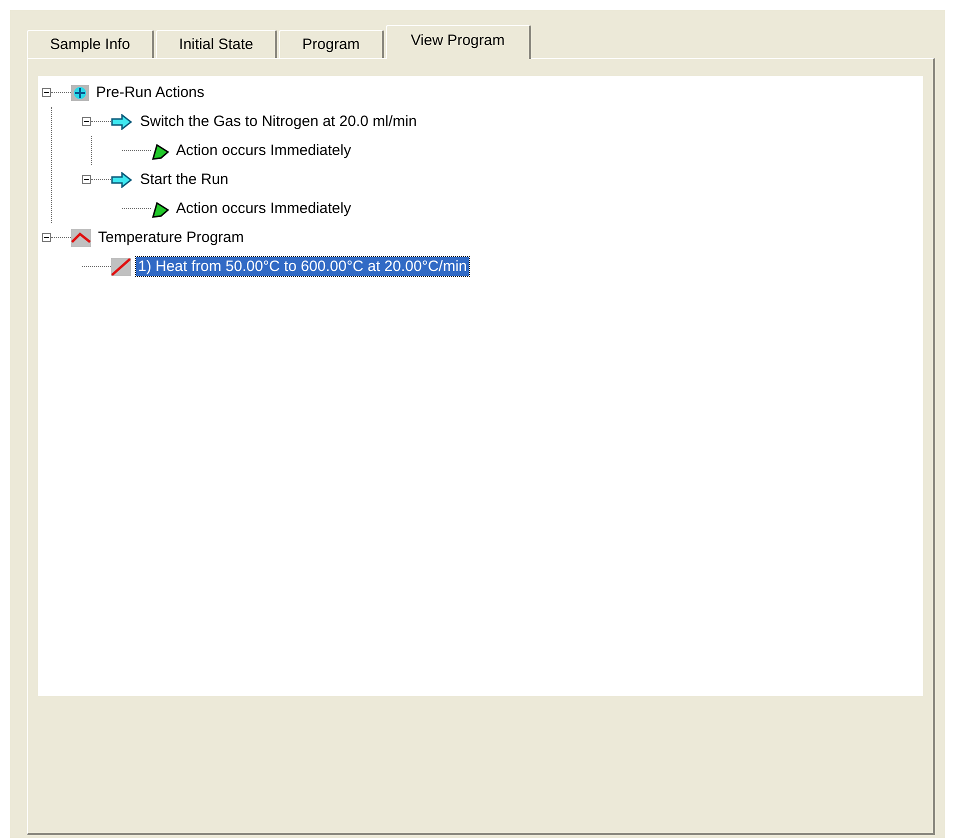 The height and width of the screenshot is (840, 953). I want to click on ramp-chart-icon, so click(81, 237).